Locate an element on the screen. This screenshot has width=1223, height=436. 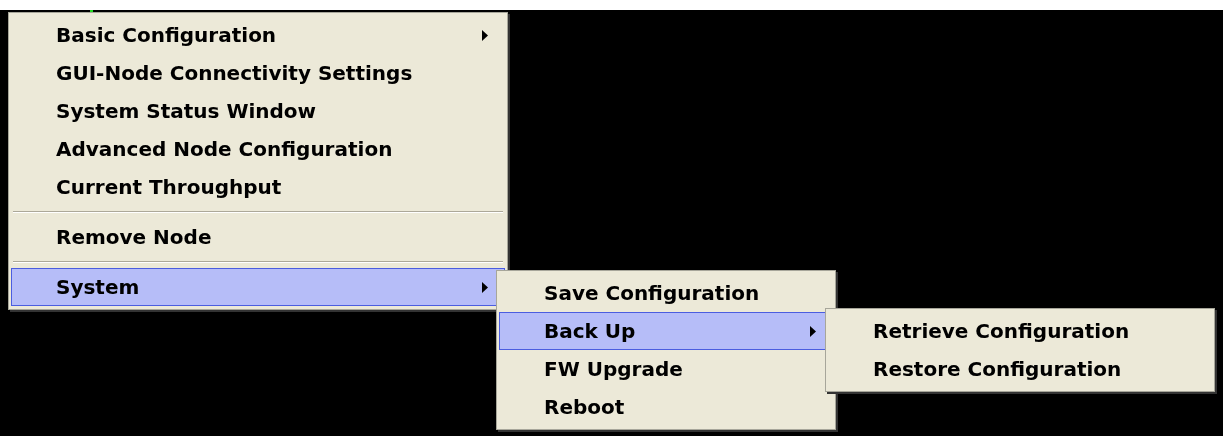
menu-item: GUI-Node Connectivity Settings is located at coordinates (258, 73).